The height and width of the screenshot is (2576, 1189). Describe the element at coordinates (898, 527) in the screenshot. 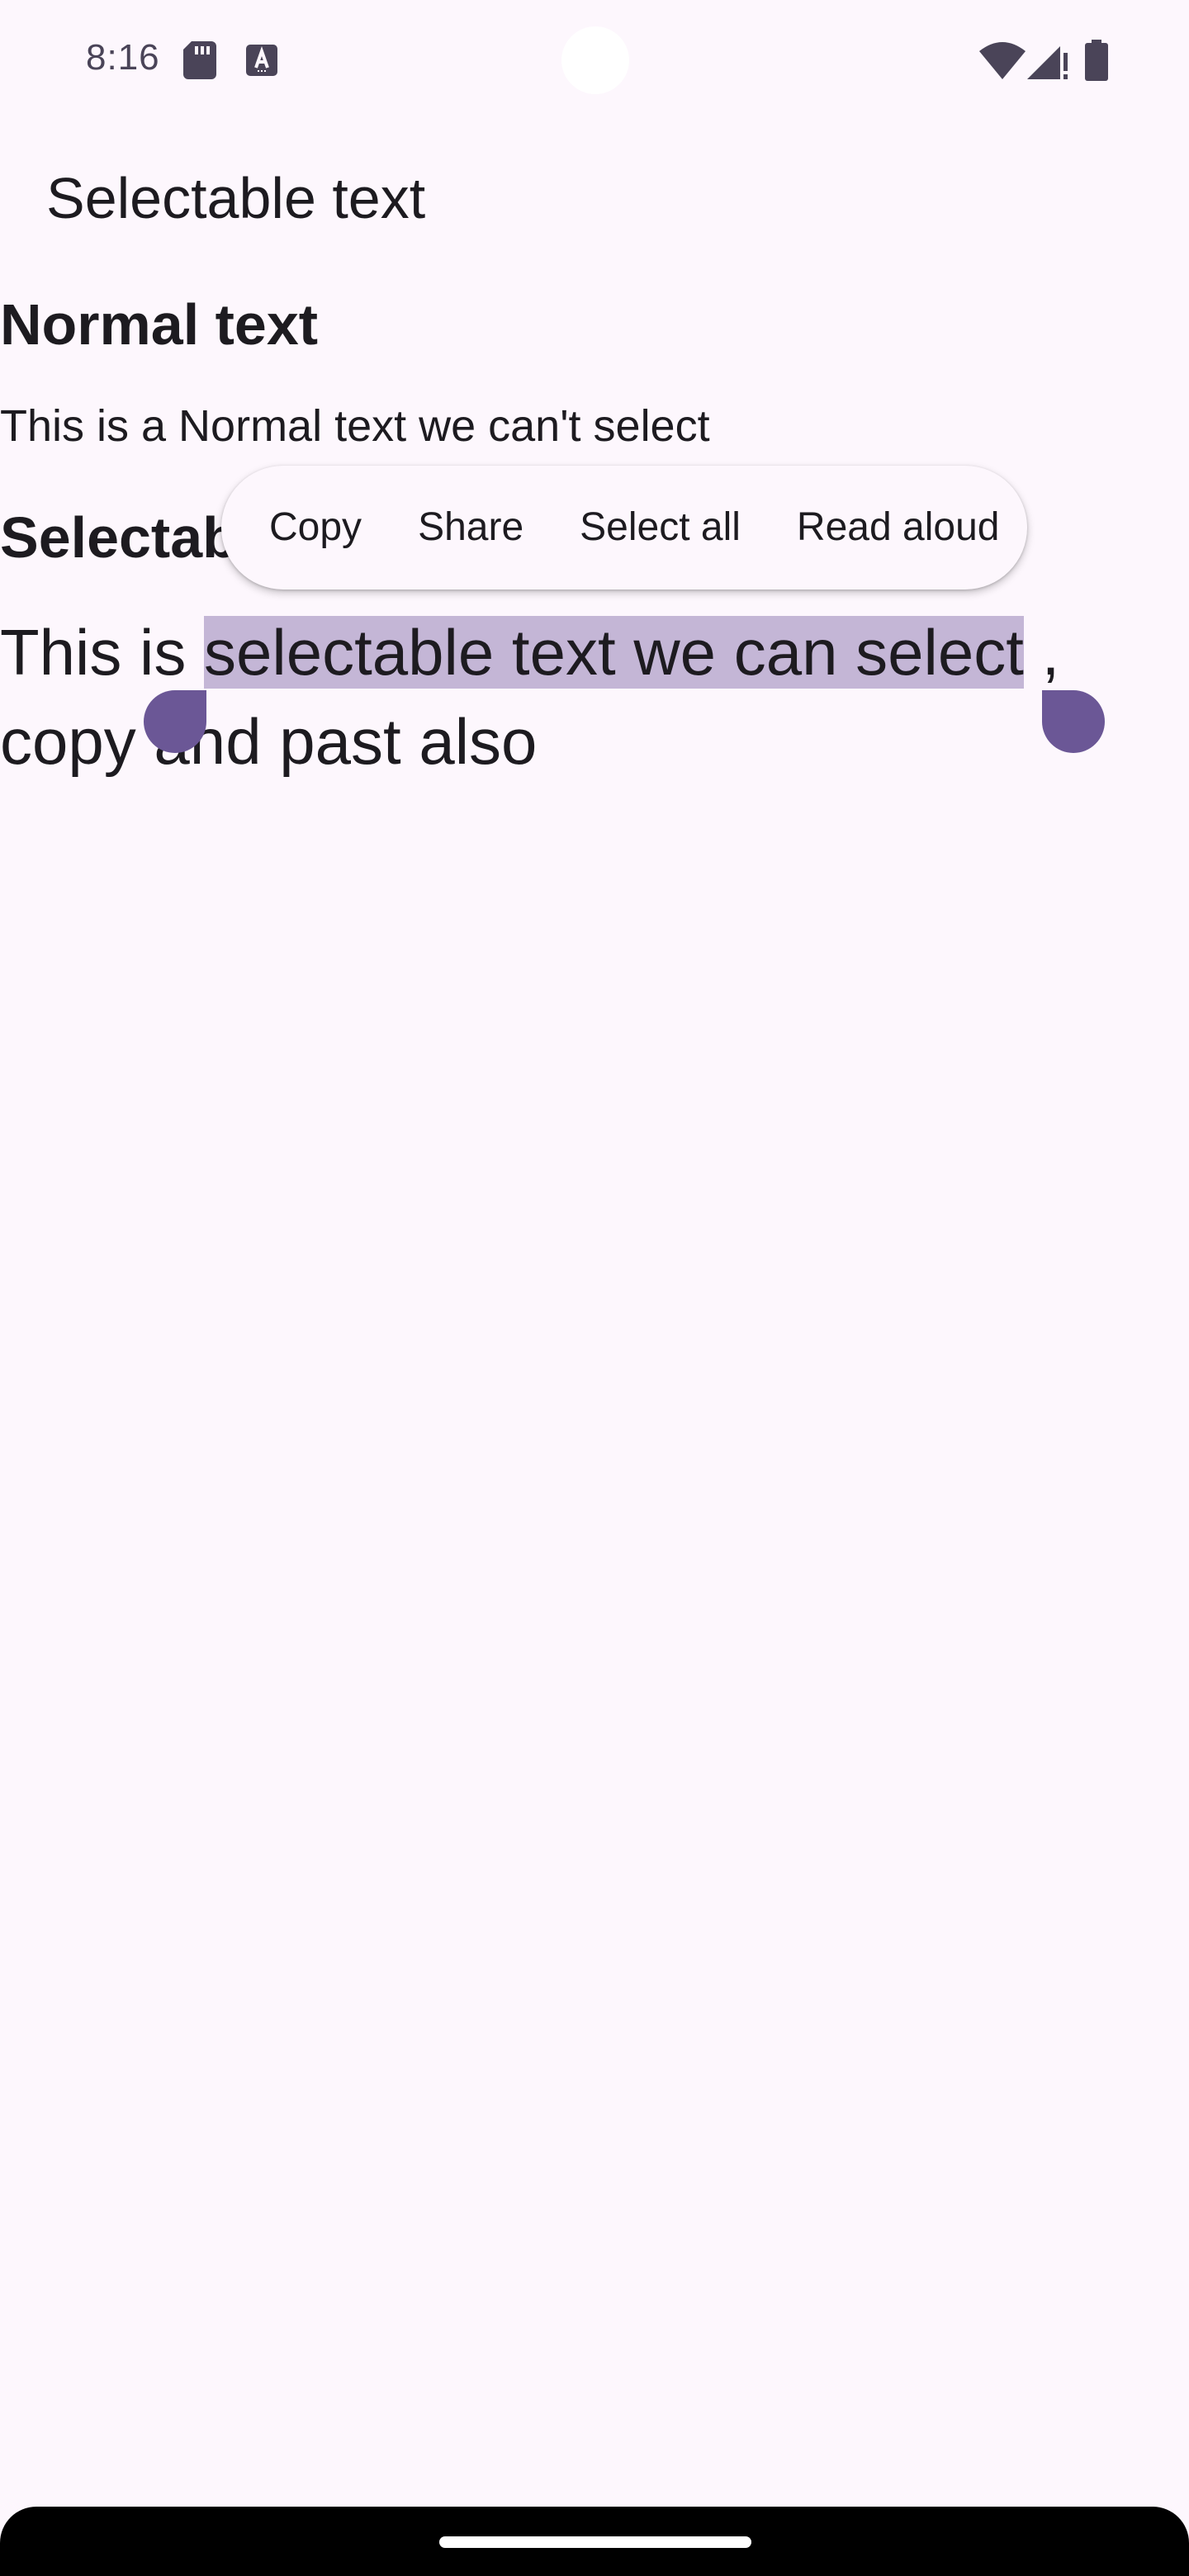

I see `read-aloud-button: Read aloud` at that location.